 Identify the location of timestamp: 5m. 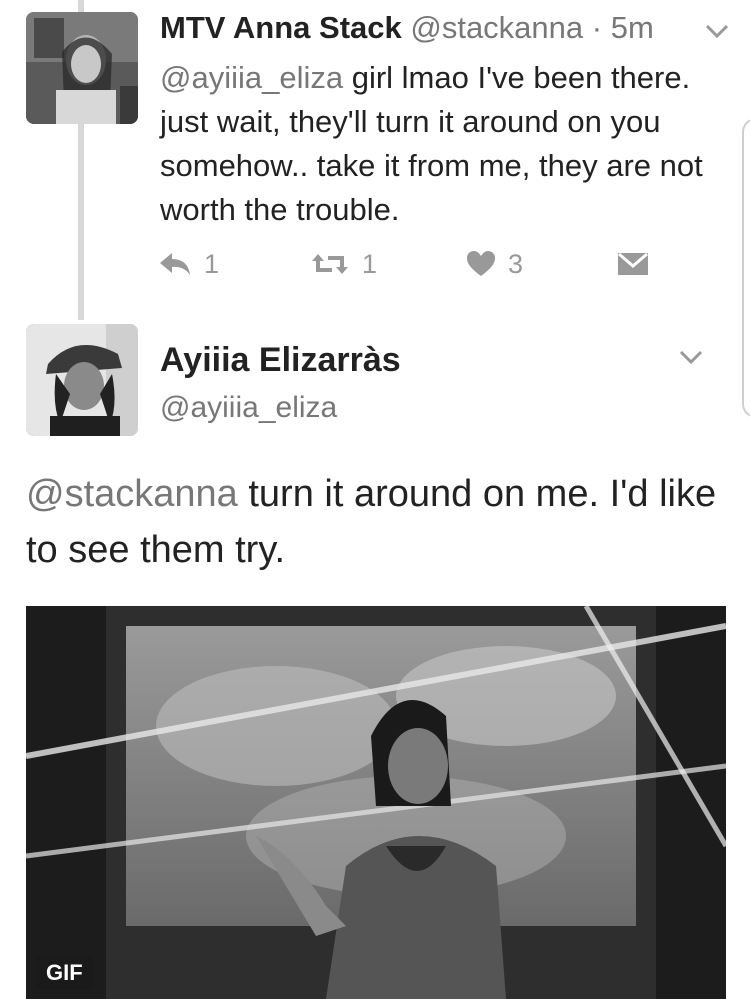
(632, 27).